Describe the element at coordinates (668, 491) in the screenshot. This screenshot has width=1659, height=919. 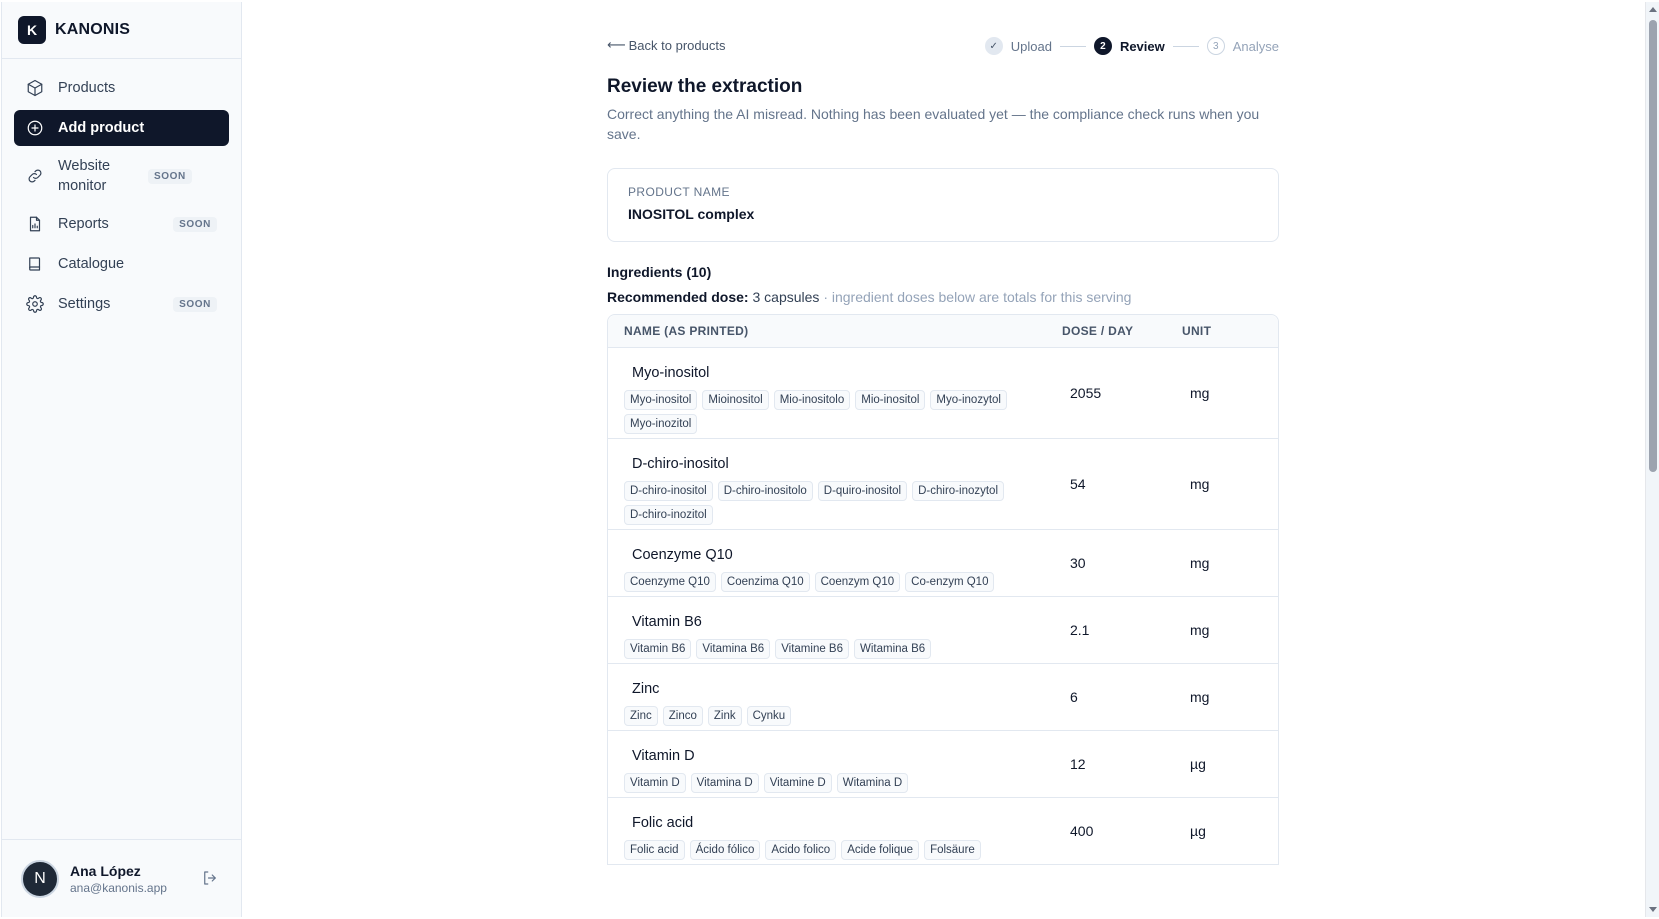
I see `alias-chip: D-chiro-inositol` at that location.